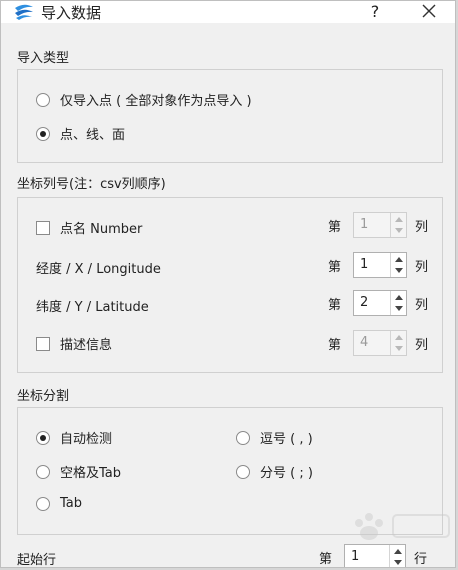 This screenshot has height=570, width=458. Describe the element at coordinates (91, 473) in the screenshot. I see `option-label: 空格及Tab` at that location.